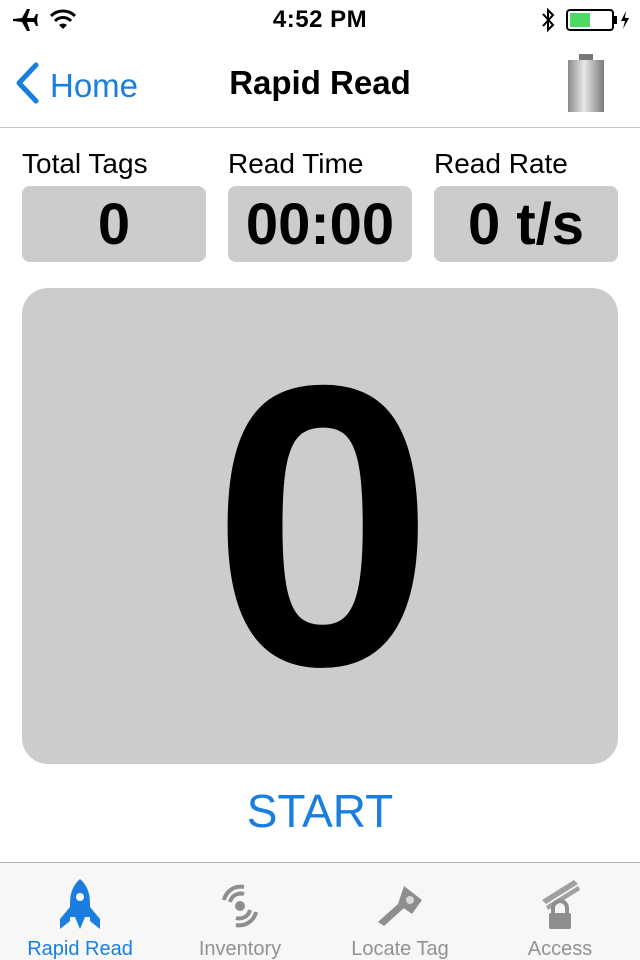 Image resolution: width=640 pixels, height=960 pixels. Describe the element at coordinates (240, 903) in the screenshot. I see `signal-waves-icon` at that location.